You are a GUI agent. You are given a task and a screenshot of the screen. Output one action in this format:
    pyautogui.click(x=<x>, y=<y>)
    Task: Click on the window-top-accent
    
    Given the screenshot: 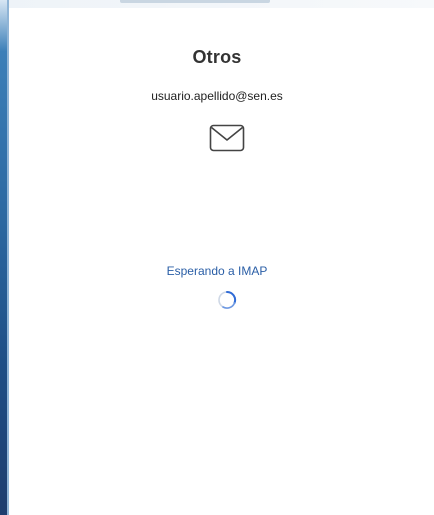 What is the action you would take?
    pyautogui.click(x=195, y=1)
    